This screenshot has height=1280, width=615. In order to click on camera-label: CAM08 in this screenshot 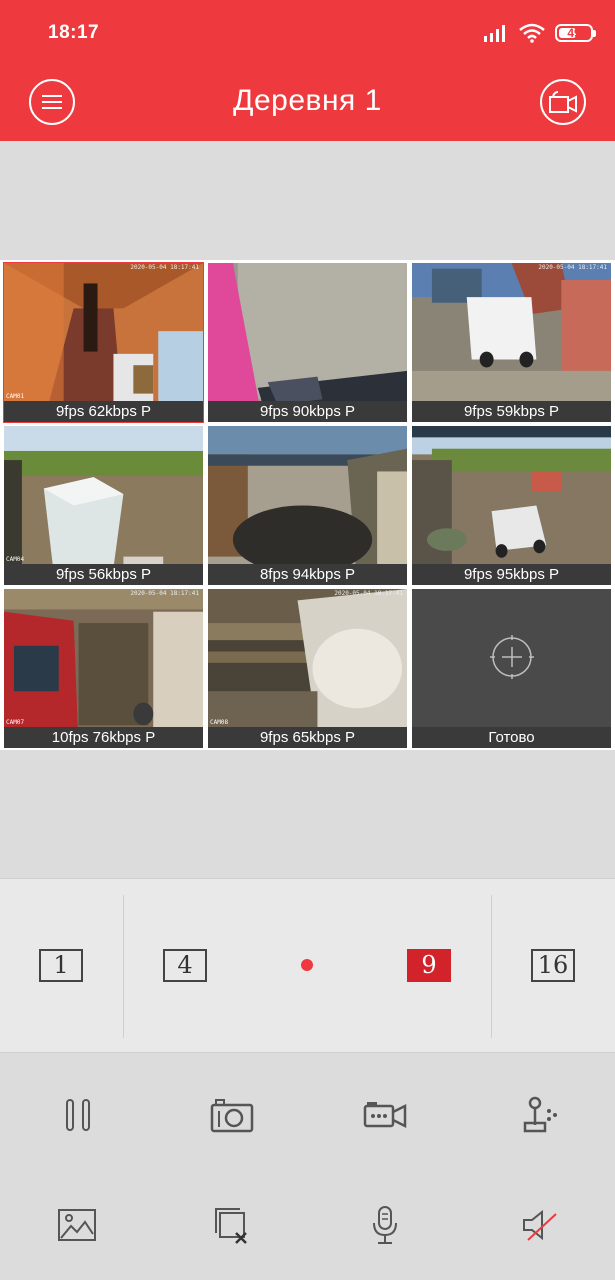, I will do `click(219, 722)`.